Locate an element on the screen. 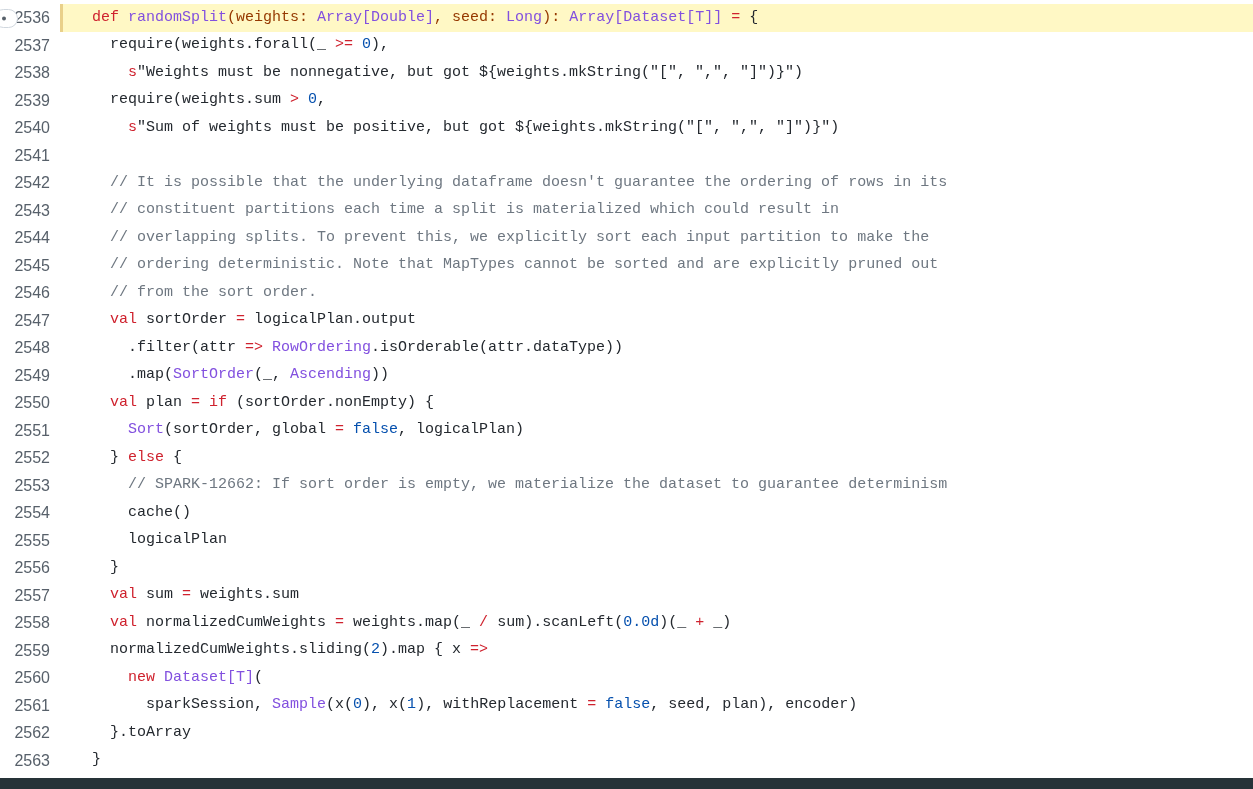 The image size is (1253, 789). line-number: 2536 is located at coordinates (32, 17).